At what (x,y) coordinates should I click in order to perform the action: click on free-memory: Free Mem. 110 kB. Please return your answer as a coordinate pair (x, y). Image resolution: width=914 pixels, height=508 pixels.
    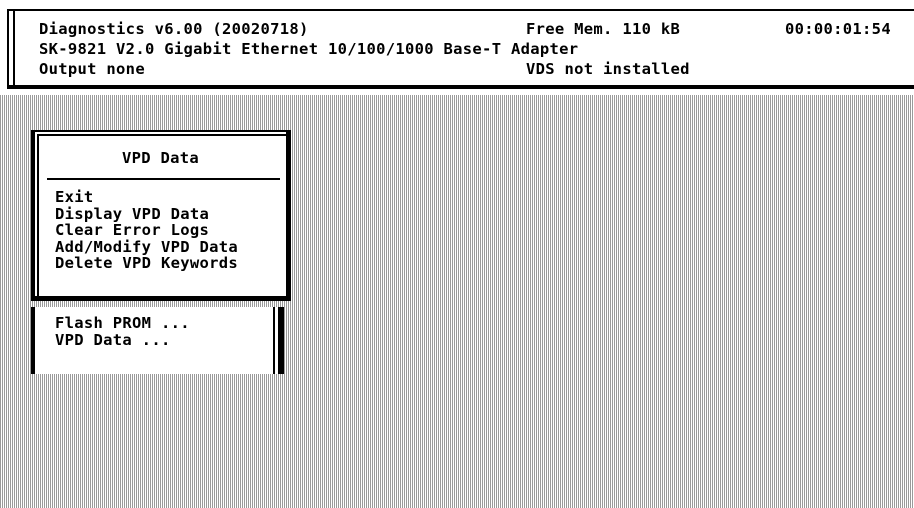
    Looking at the image, I should click on (603, 29).